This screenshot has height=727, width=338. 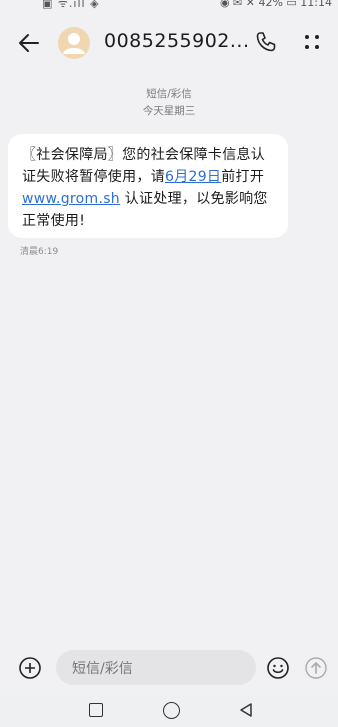 I want to click on message-text-part2: 前打开, so click(x=243, y=177).